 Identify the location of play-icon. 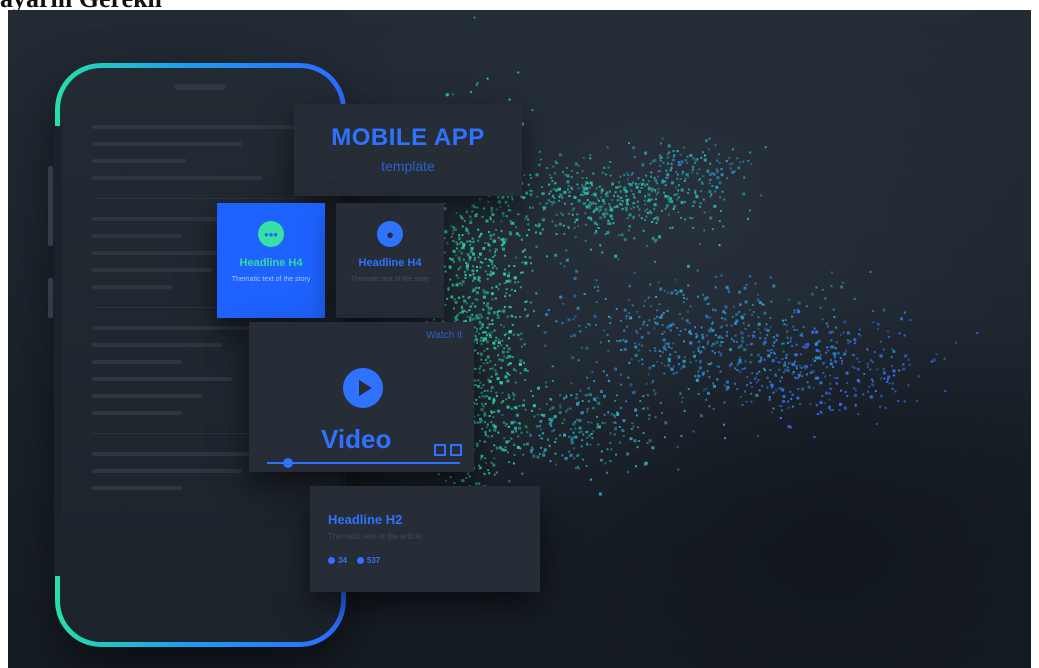
(363, 388).